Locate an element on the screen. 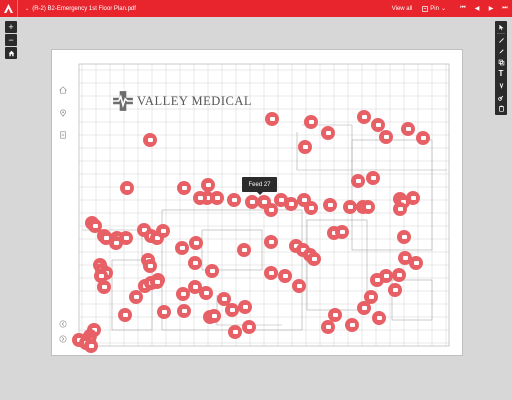  text-tool-button: T is located at coordinates (501, 74).